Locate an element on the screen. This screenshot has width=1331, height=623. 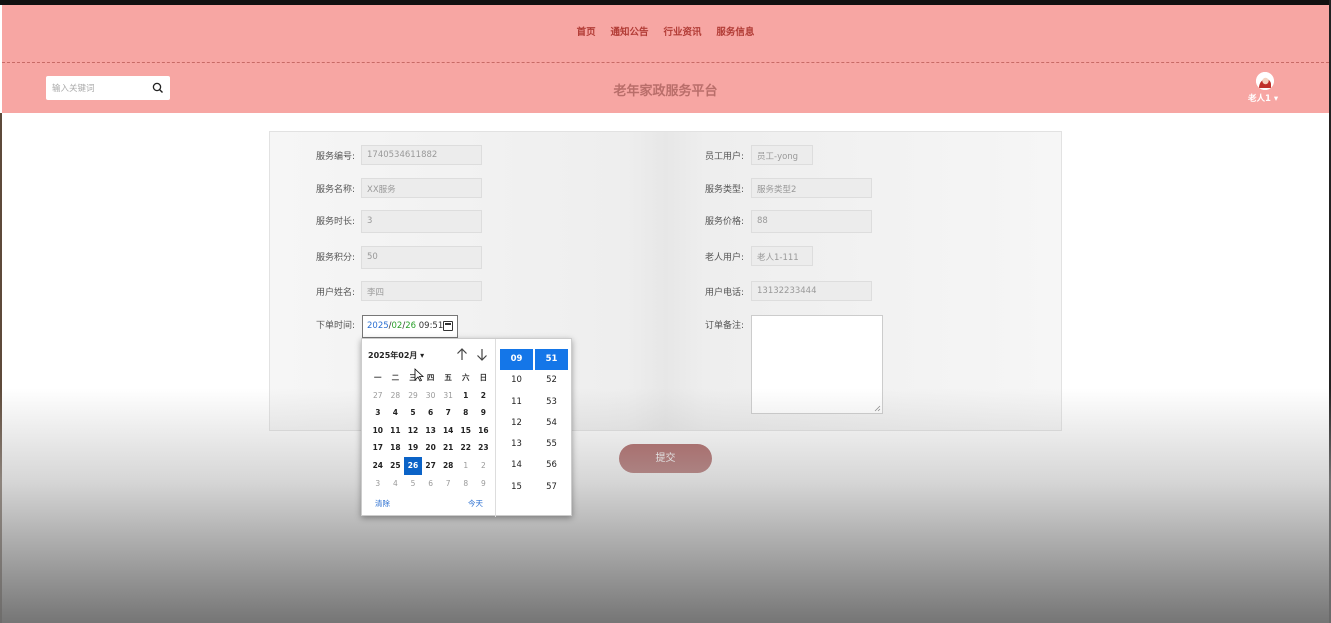
header-divider is located at coordinates (665, 62).